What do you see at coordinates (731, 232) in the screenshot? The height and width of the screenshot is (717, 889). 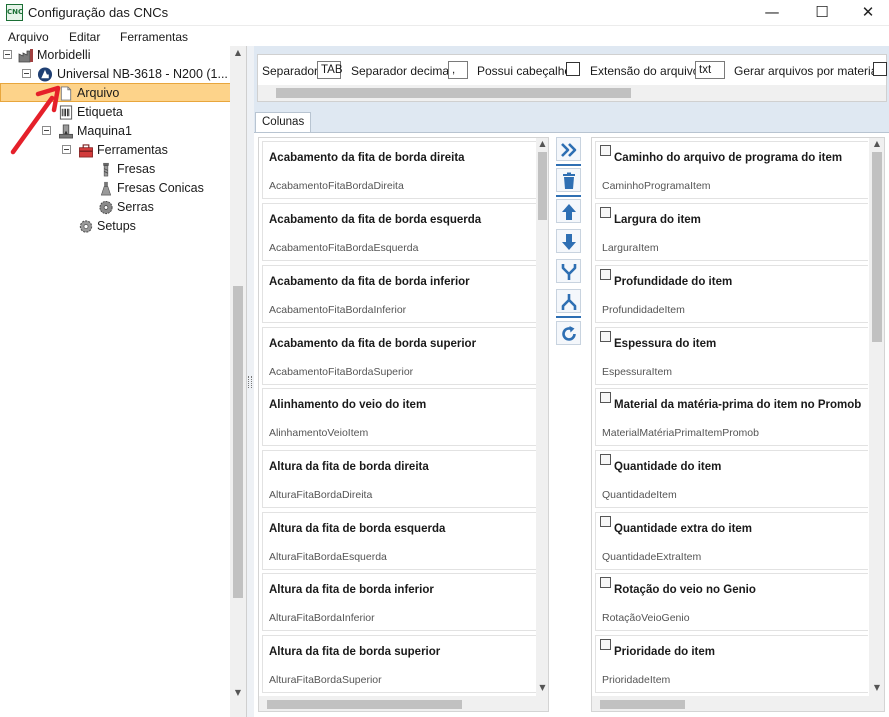 I see `list-item: Largura do item LarguraItem` at bounding box center [731, 232].